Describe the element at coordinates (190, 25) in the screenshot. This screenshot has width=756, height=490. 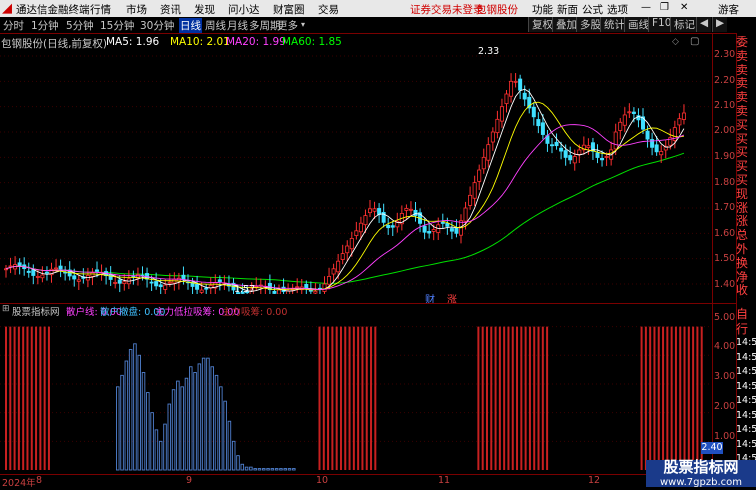
I see `period-tab-daily: 日线` at that location.